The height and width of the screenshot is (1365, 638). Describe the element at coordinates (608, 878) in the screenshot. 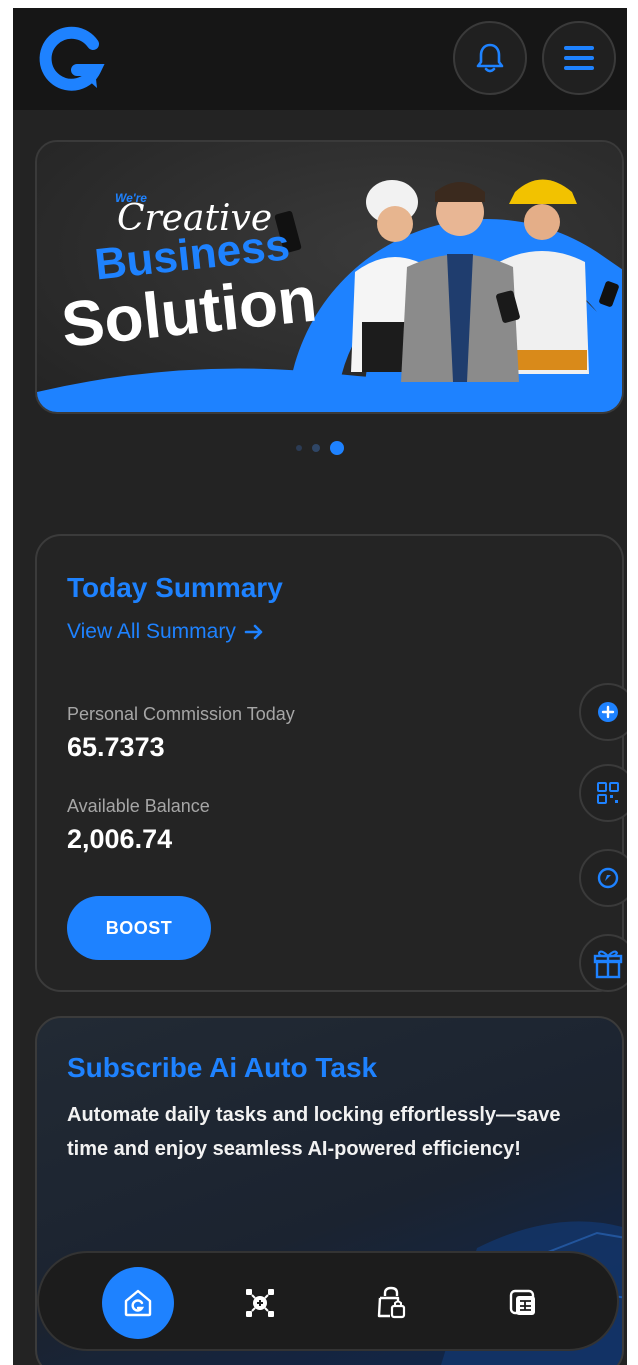

I see `compass-icon` at that location.